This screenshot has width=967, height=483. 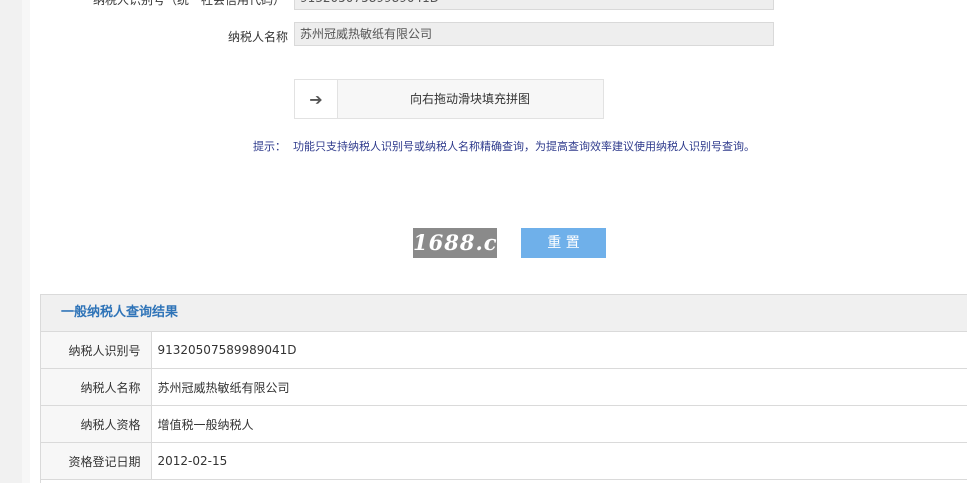 I want to click on table-row: 资格登记日期 2012-02-15, so click(x=504, y=461).